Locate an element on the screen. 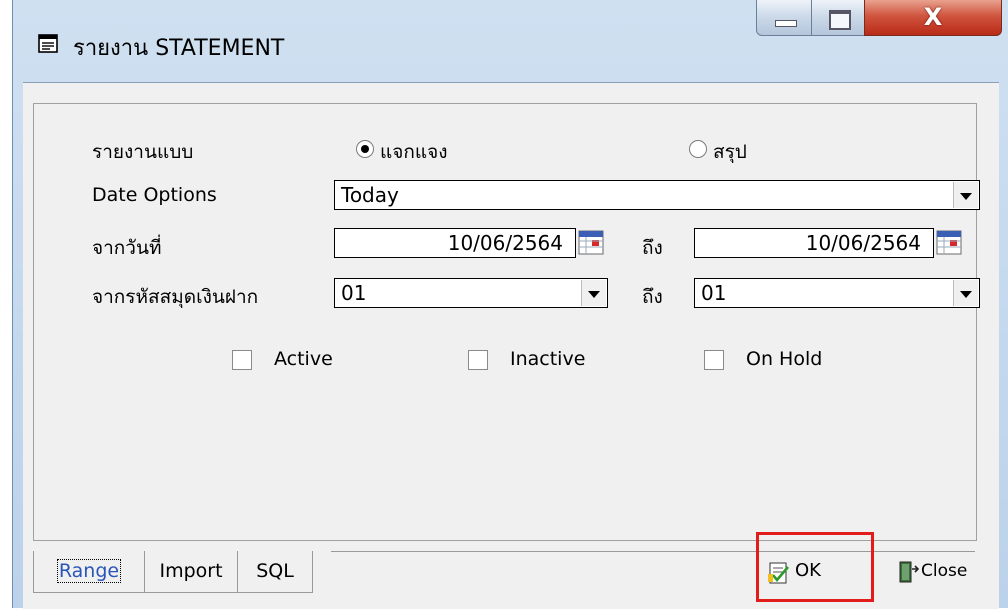 The image size is (1008, 609). minimize-button is located at coordinates (784, 18).